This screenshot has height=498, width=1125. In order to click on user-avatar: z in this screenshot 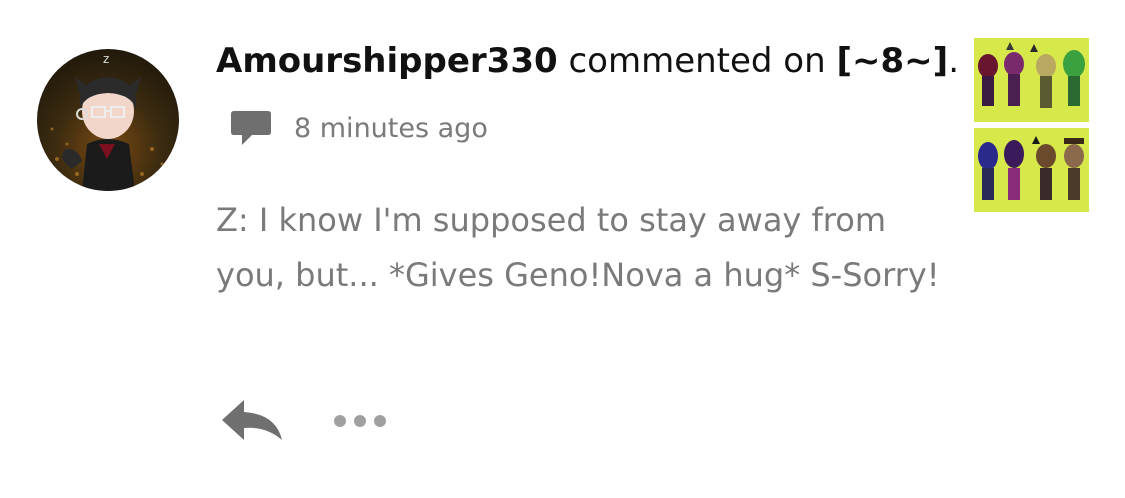, I will do `click(108, 120)`.